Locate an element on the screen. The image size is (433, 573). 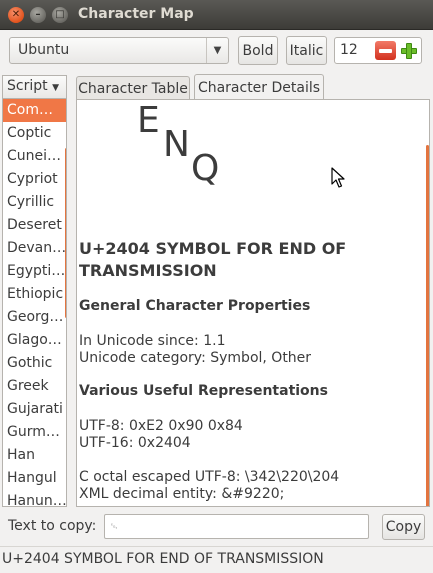
c-octal-text: C octal escaped UTF-8: \342\220\204 is located at coordinates (209, 477).